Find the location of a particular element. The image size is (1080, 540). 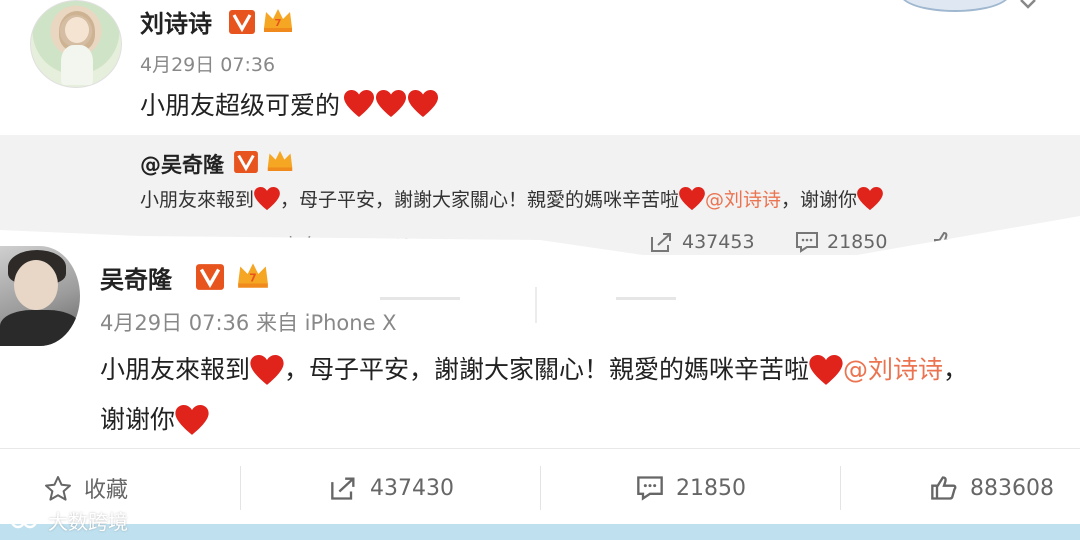

author-name: 刘诗诗 is located at coordinates (176, 21).